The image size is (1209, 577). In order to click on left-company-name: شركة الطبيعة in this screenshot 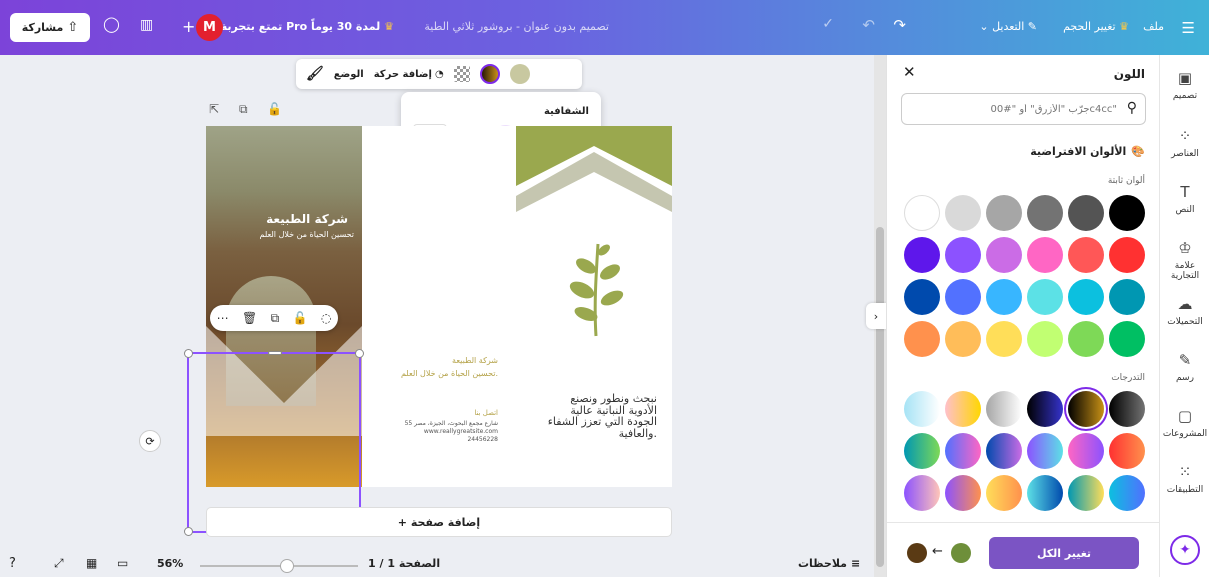, I will do `click(307, 219)`.